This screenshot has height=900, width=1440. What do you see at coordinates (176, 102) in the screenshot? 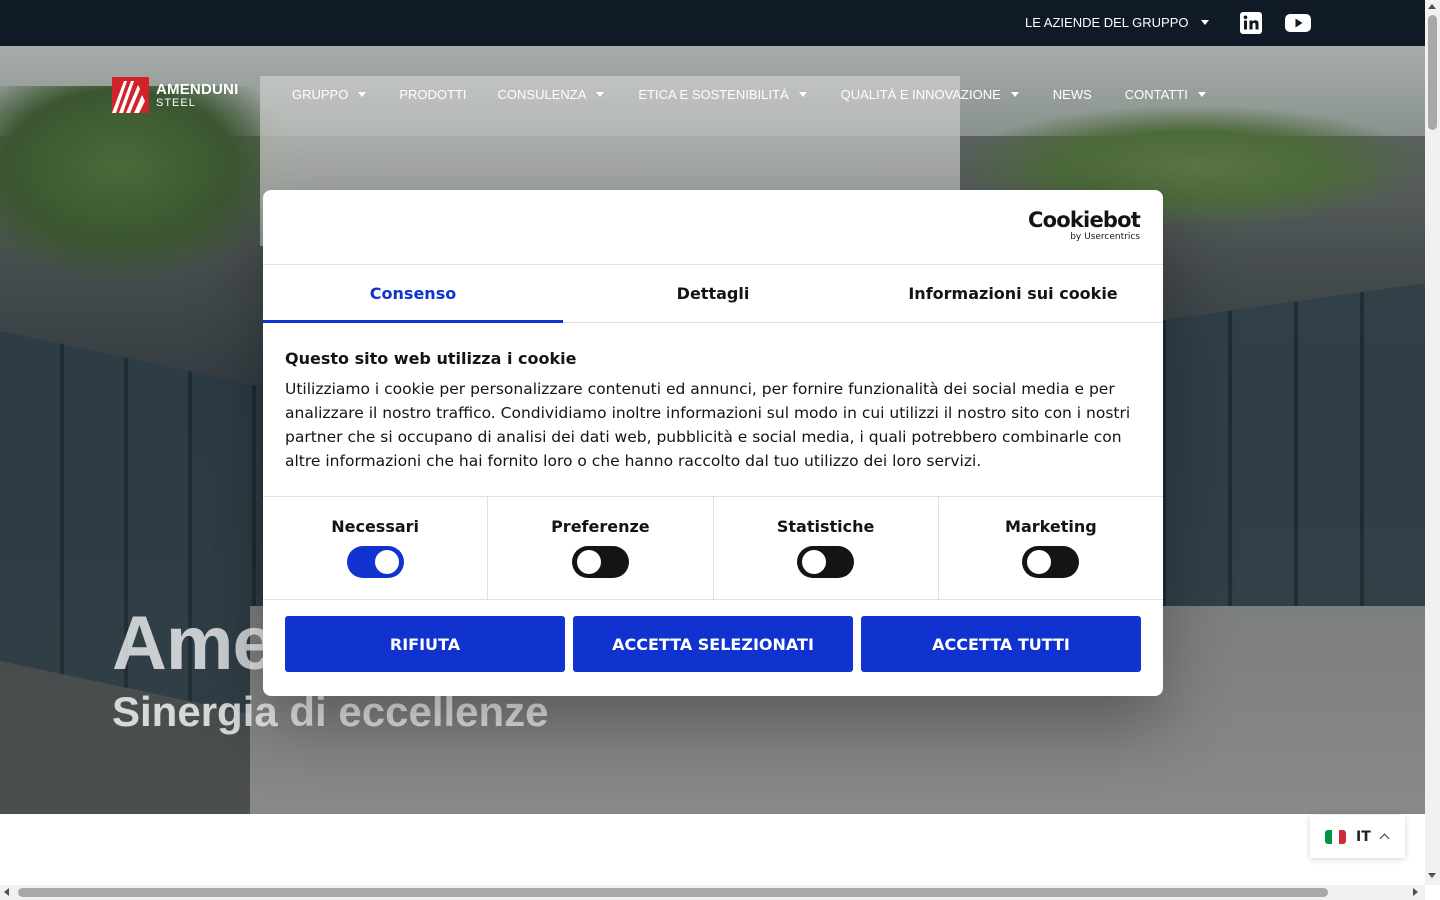
I see `logo-line-2: STEEL` at bounding box center [176, 102].